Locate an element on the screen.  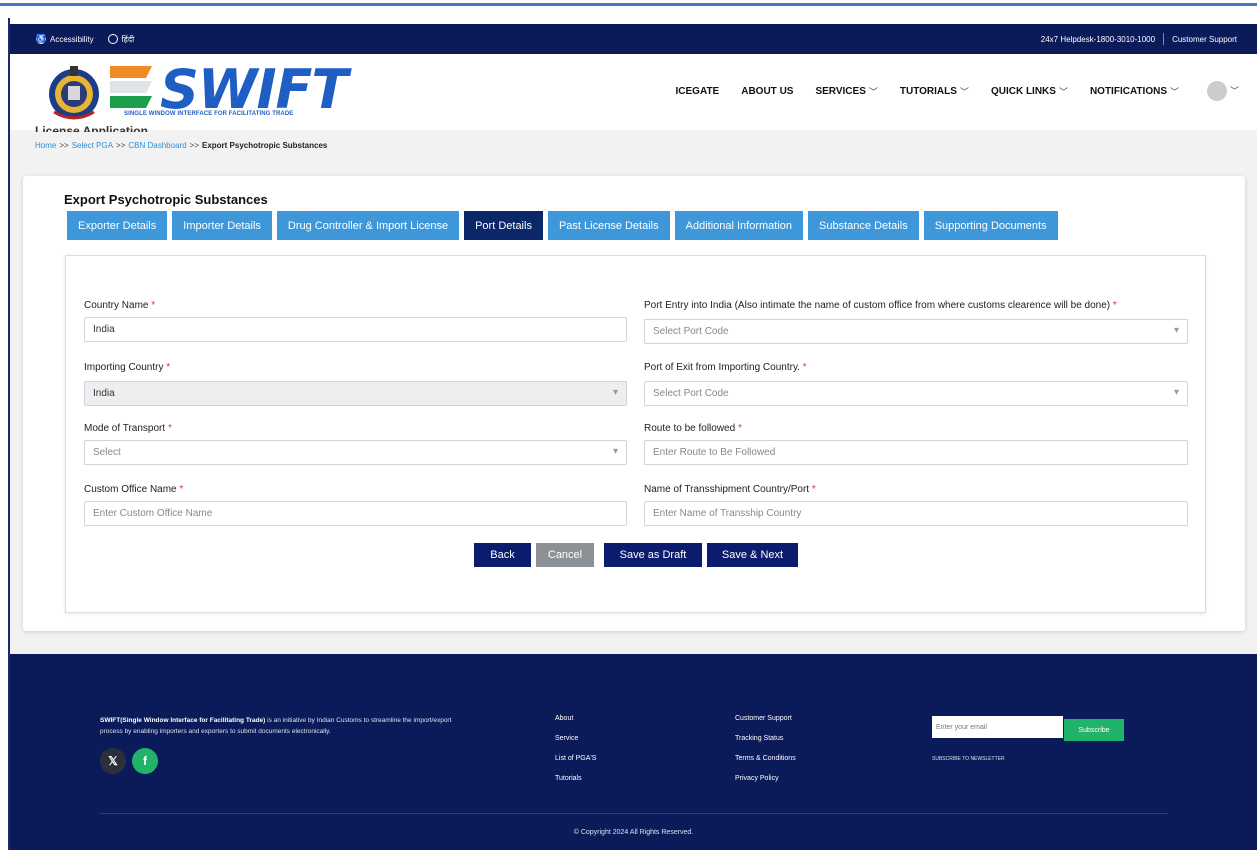
helpdesk-number: 24x7 Helpdesk-1800-3010-1000 is located at coordinates (1098, 39).